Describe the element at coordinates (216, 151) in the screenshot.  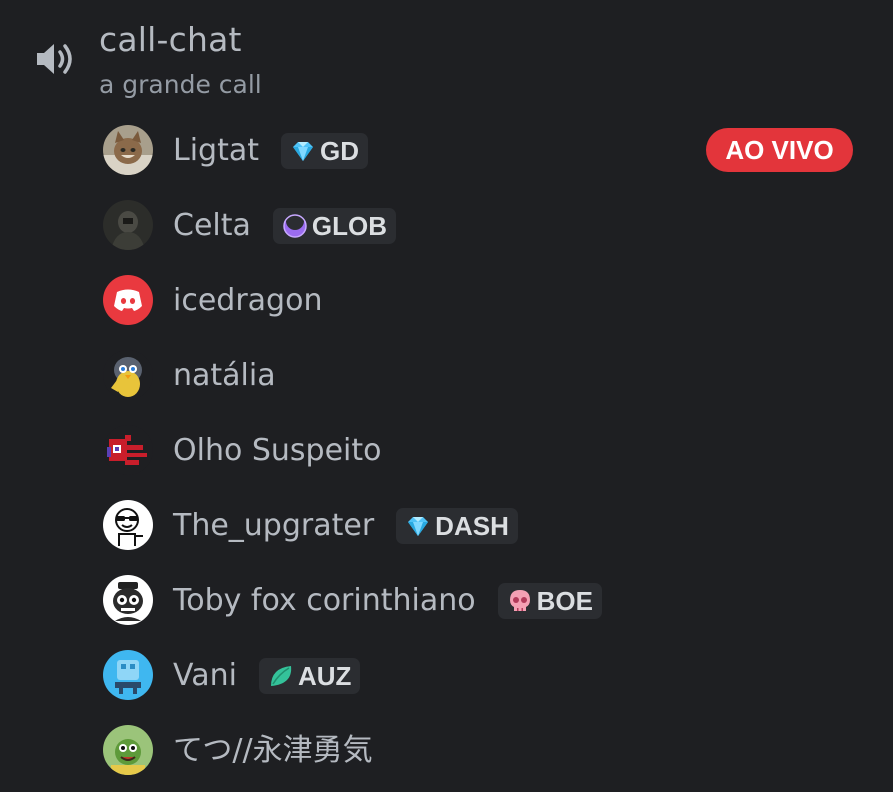
I see `username: Ligtat` at that location.